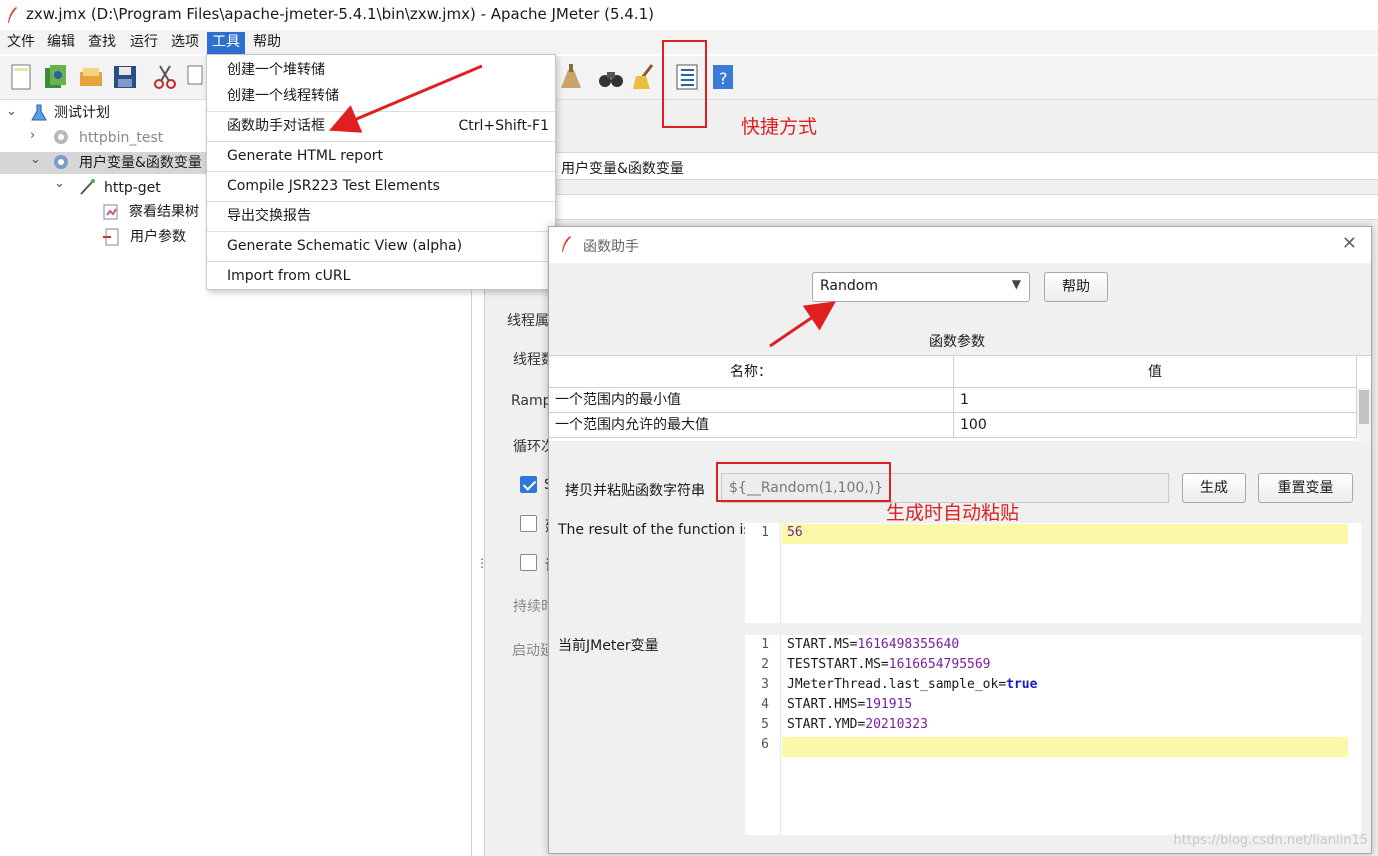  I want to click on table-cell-param-name: 一个范围内允许的最大值, so click(751, 425).